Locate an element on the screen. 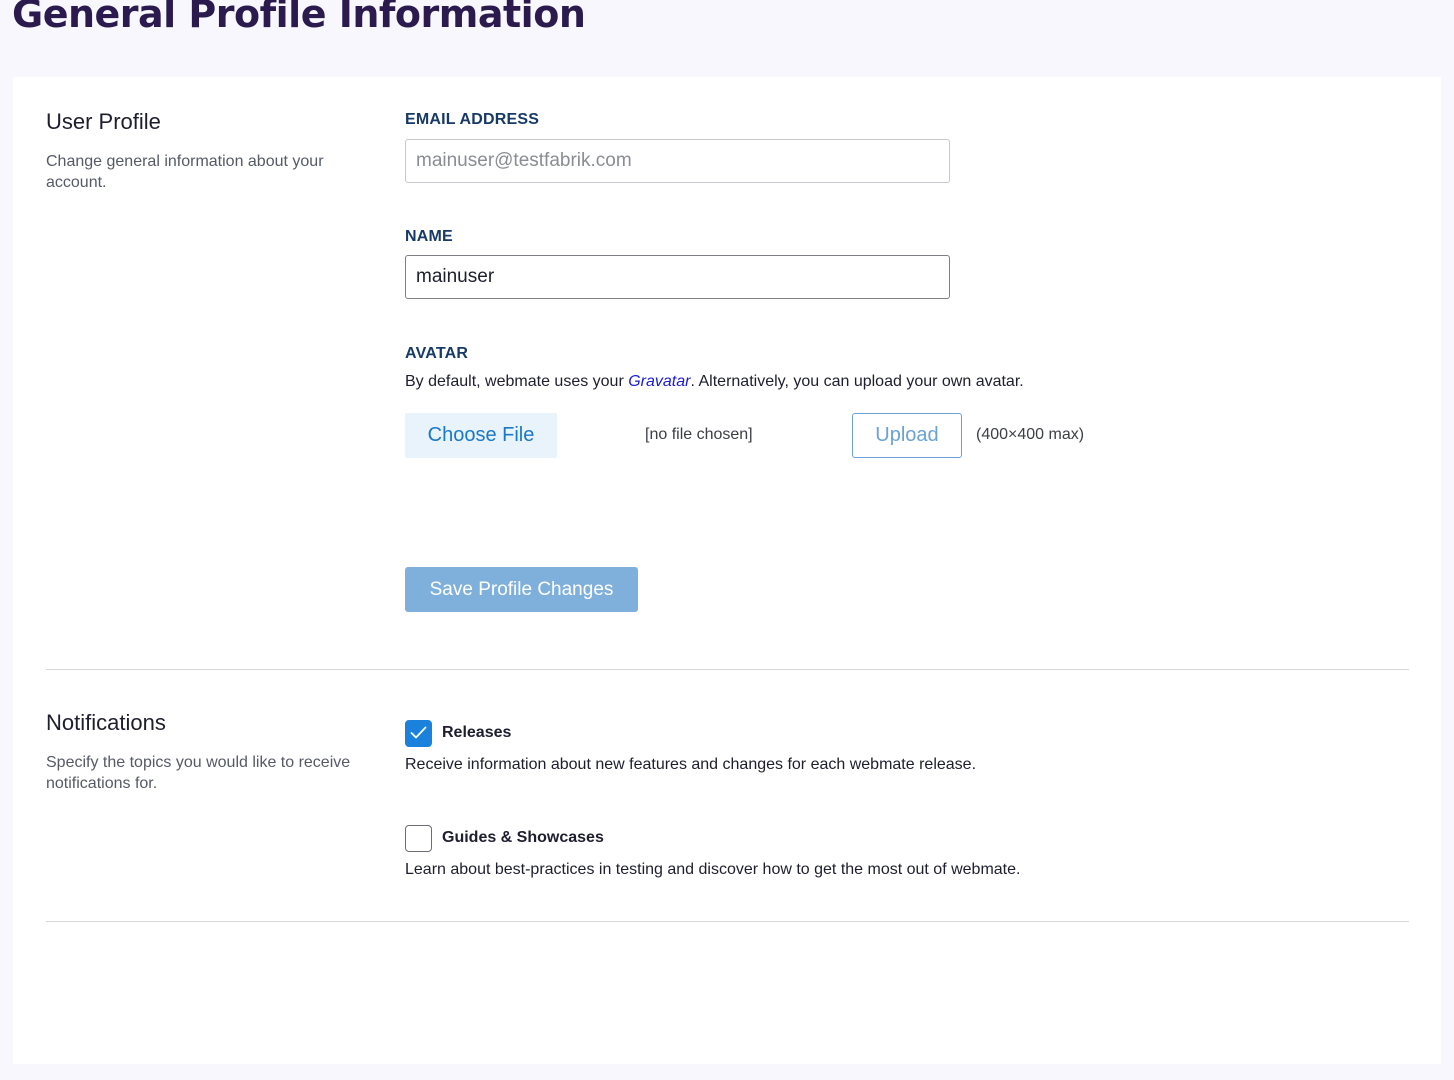 This screenshot has width=1454, height=1080. upload-size-hint: (400×400 max) is located at coordinates (1030, 434).